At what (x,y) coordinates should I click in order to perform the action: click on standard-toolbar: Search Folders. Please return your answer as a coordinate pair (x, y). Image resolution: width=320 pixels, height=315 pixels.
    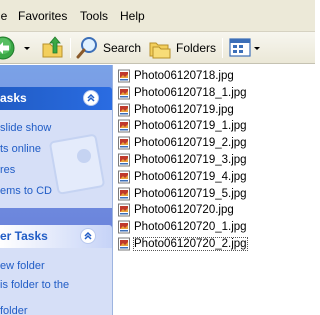
    Looking at the image, I should click on (157, 48).